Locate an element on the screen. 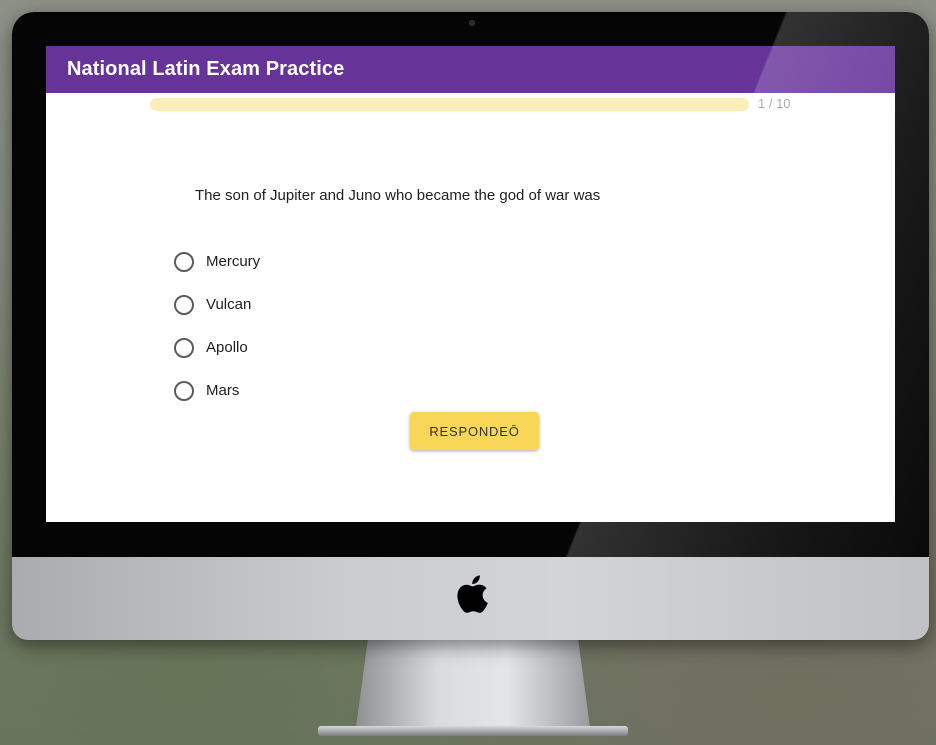 This screenshot has height=745, width=936. app-header: National Latin Exam Practice is located at coordinates (470, 69).